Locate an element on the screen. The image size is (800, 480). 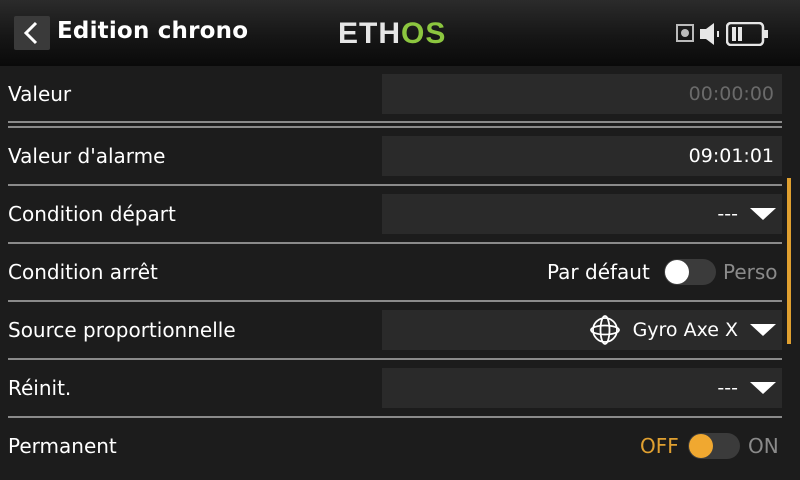
valeur-field: 00:00:00 is located at coordinates (582, 94).